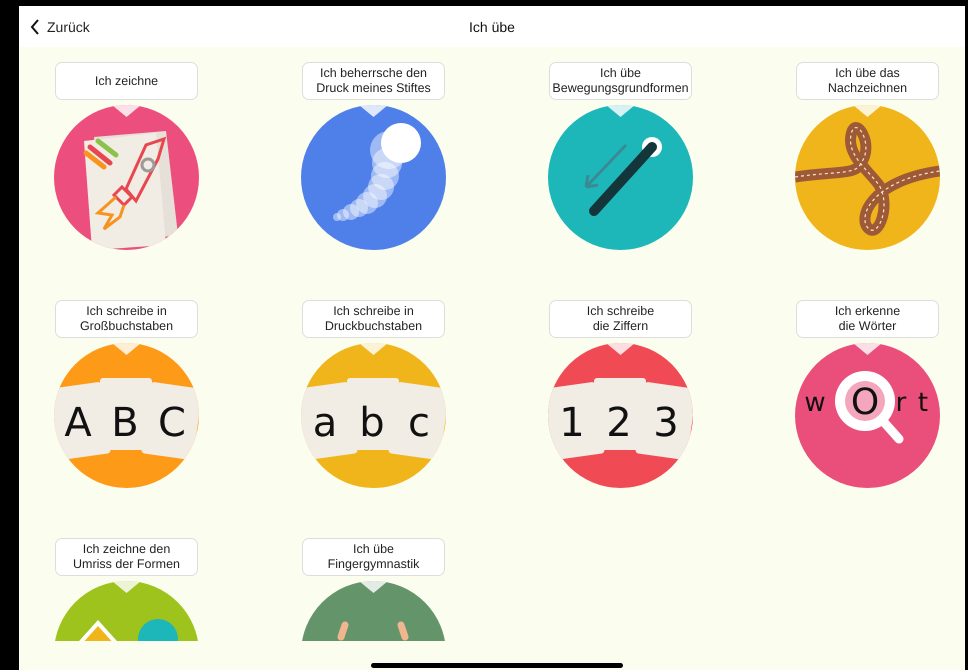  Describe the element at coordinates (373, 557) in the screenshot. I see `tile-label: Ich übe Fingergymnastik` at that location.